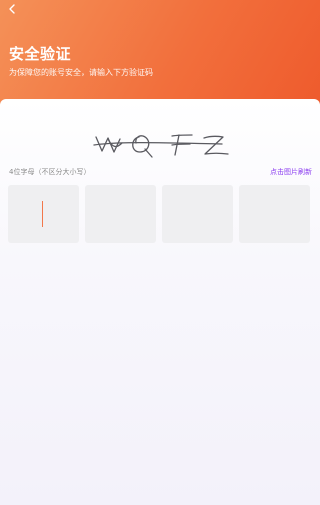 This screenshot has height=505, width=320. I want to click on back-button, so click(12, 9).